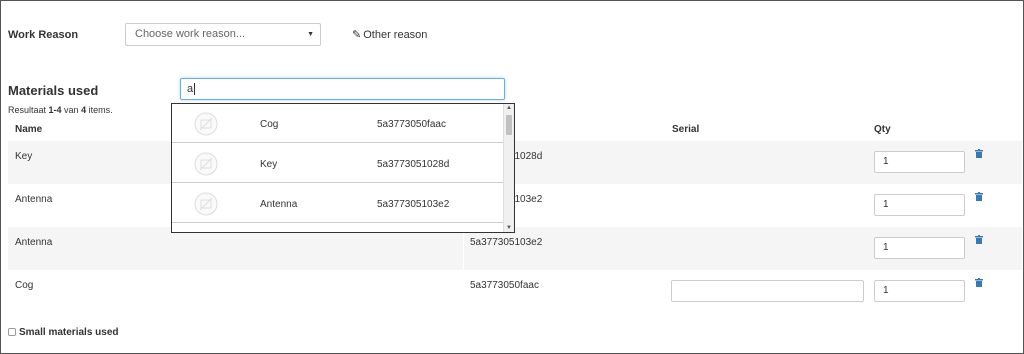 This screenshot has height=354, width=1024. I want to click on table-row: Cog 5a3773050faac 1, so click(515, 291).